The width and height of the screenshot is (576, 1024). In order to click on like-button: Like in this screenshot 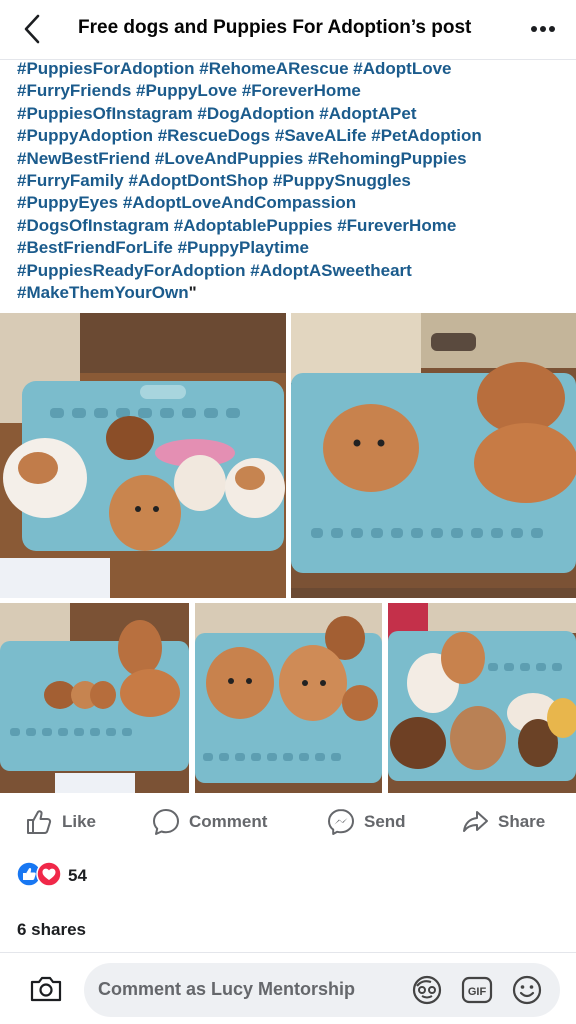, I will do `click(60, 822)`.